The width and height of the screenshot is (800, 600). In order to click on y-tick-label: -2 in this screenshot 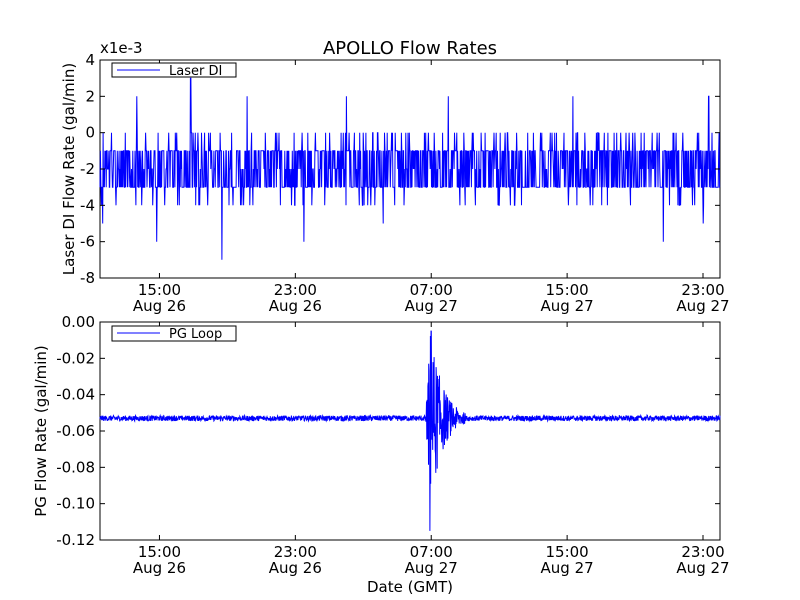, I will do `click(87, 169)`.